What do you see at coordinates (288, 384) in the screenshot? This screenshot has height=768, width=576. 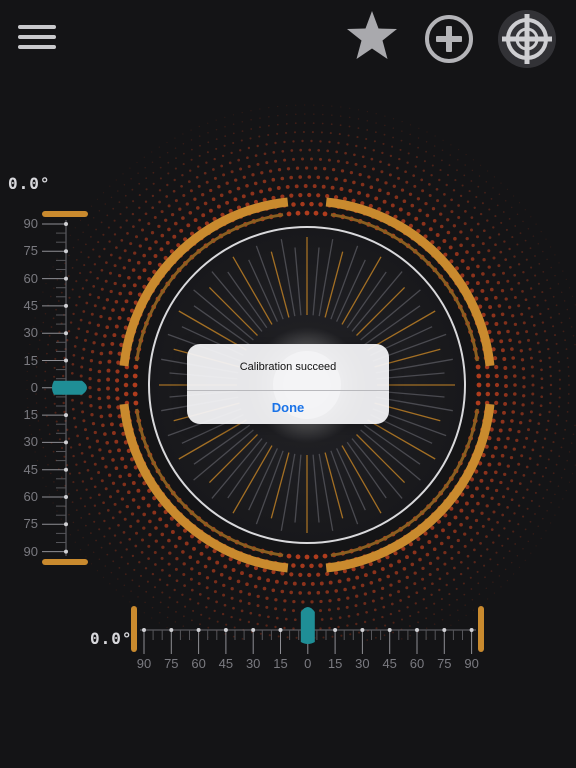 I see `calibration-alert-dialog: Calibration succeed Done` at bounding box center [288, 384].